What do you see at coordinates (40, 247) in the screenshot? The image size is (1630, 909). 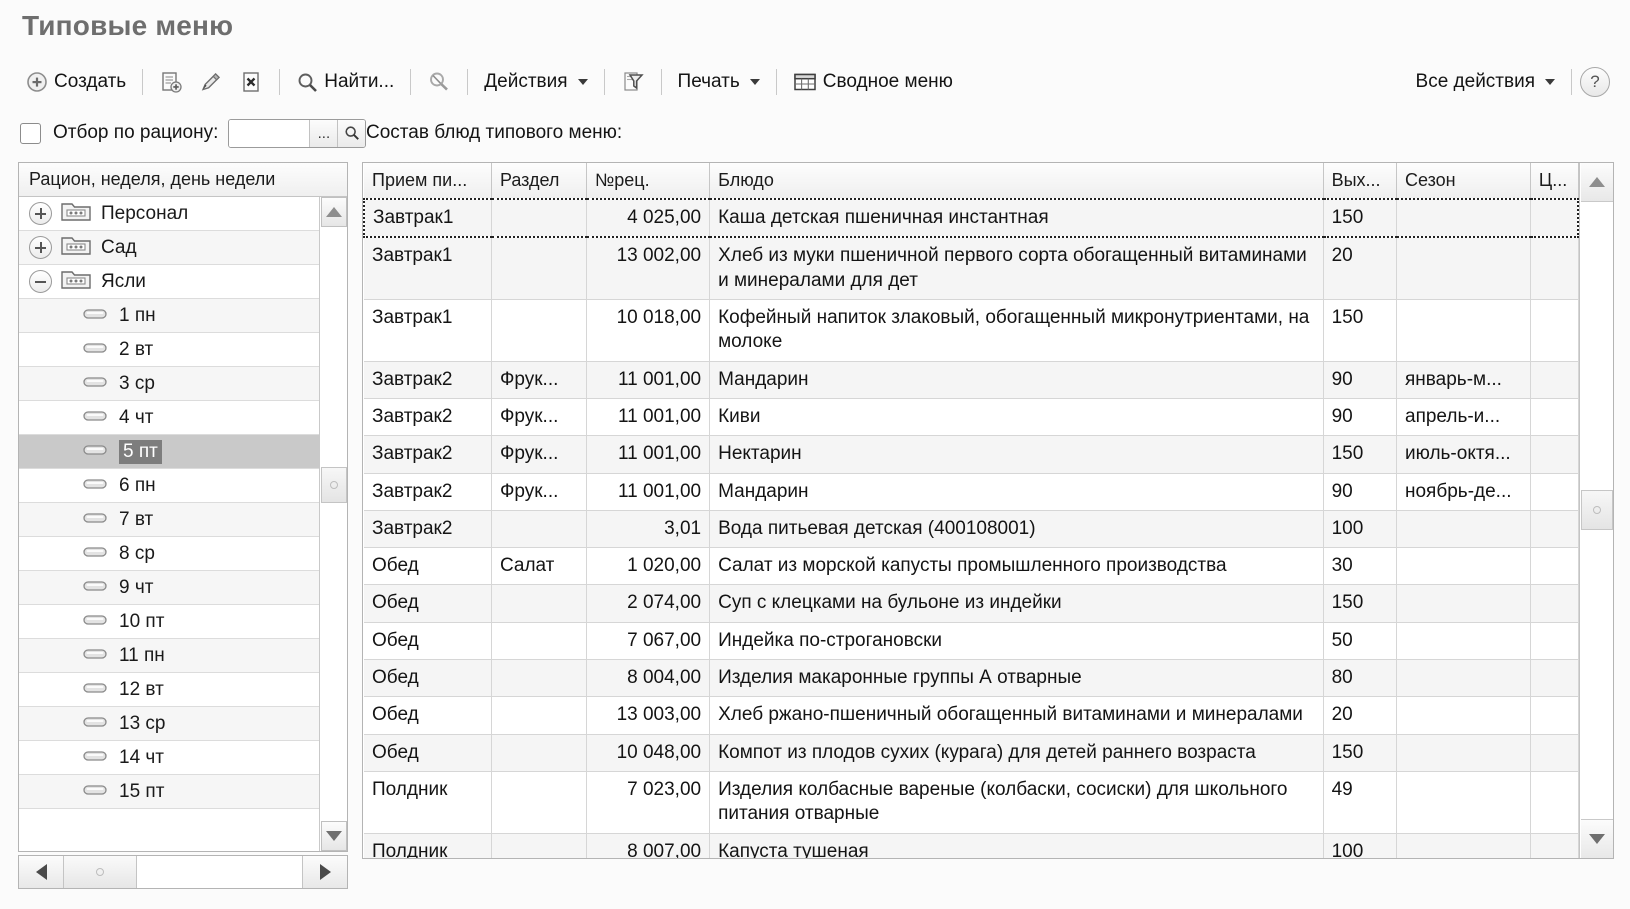 I see `expand-plus-icon` at bounding box center [40, 247].